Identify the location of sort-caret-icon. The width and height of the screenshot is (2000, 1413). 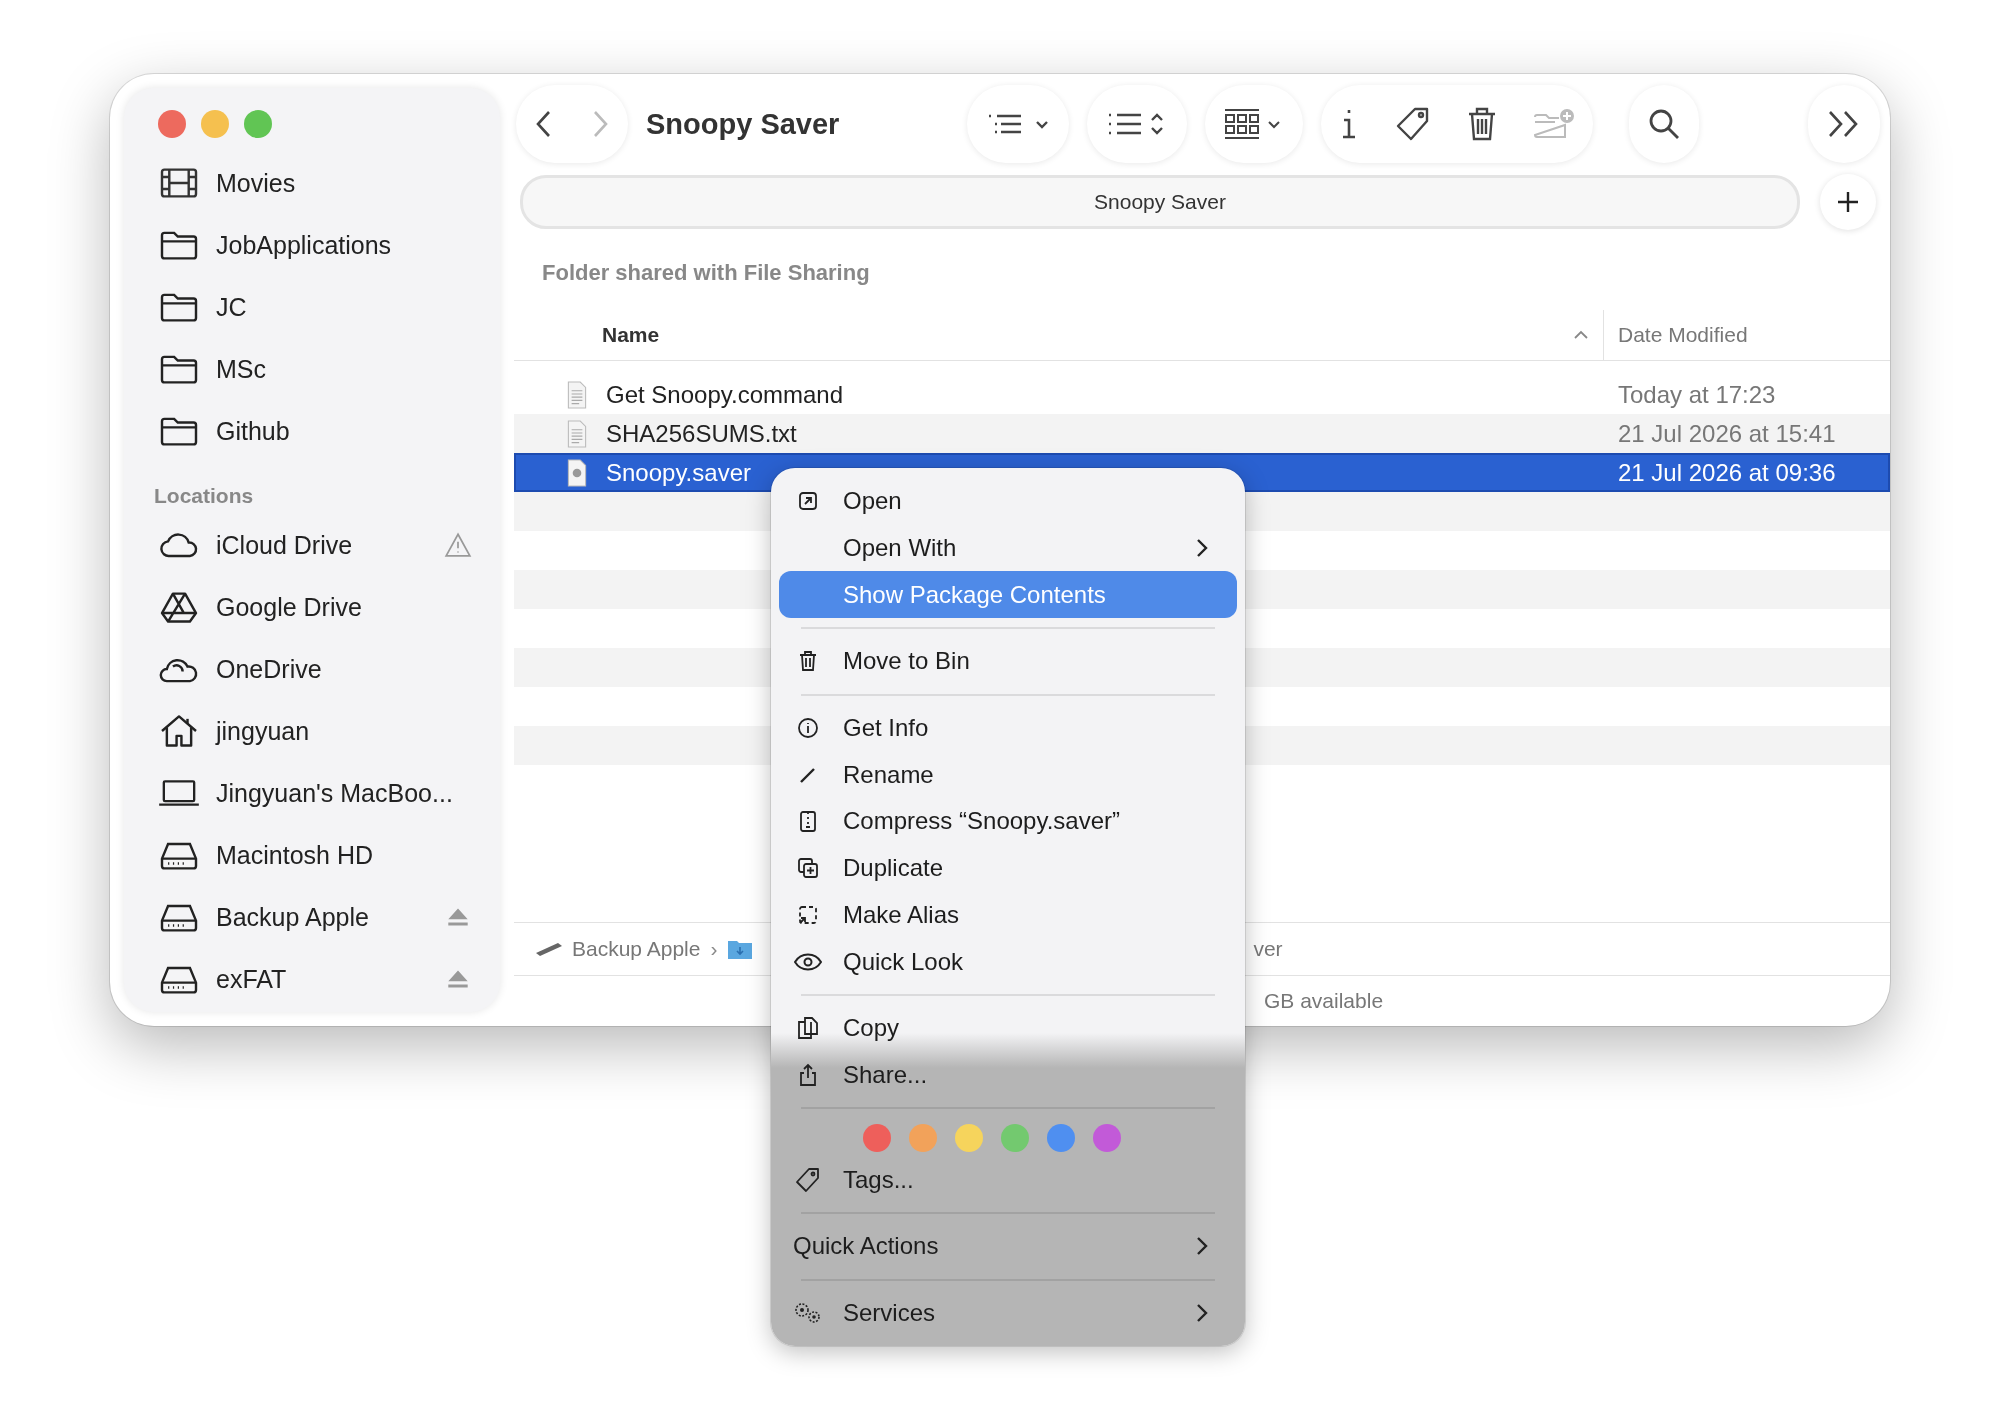
(1581, 335).